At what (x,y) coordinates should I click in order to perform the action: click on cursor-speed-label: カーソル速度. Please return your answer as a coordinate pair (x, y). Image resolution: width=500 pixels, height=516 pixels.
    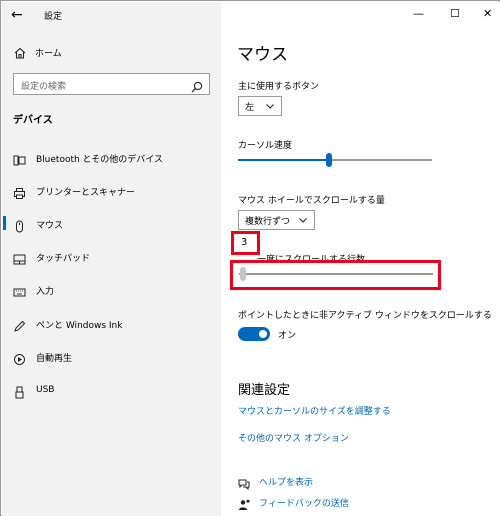
    Looking at the image, I should click on (265, 146).